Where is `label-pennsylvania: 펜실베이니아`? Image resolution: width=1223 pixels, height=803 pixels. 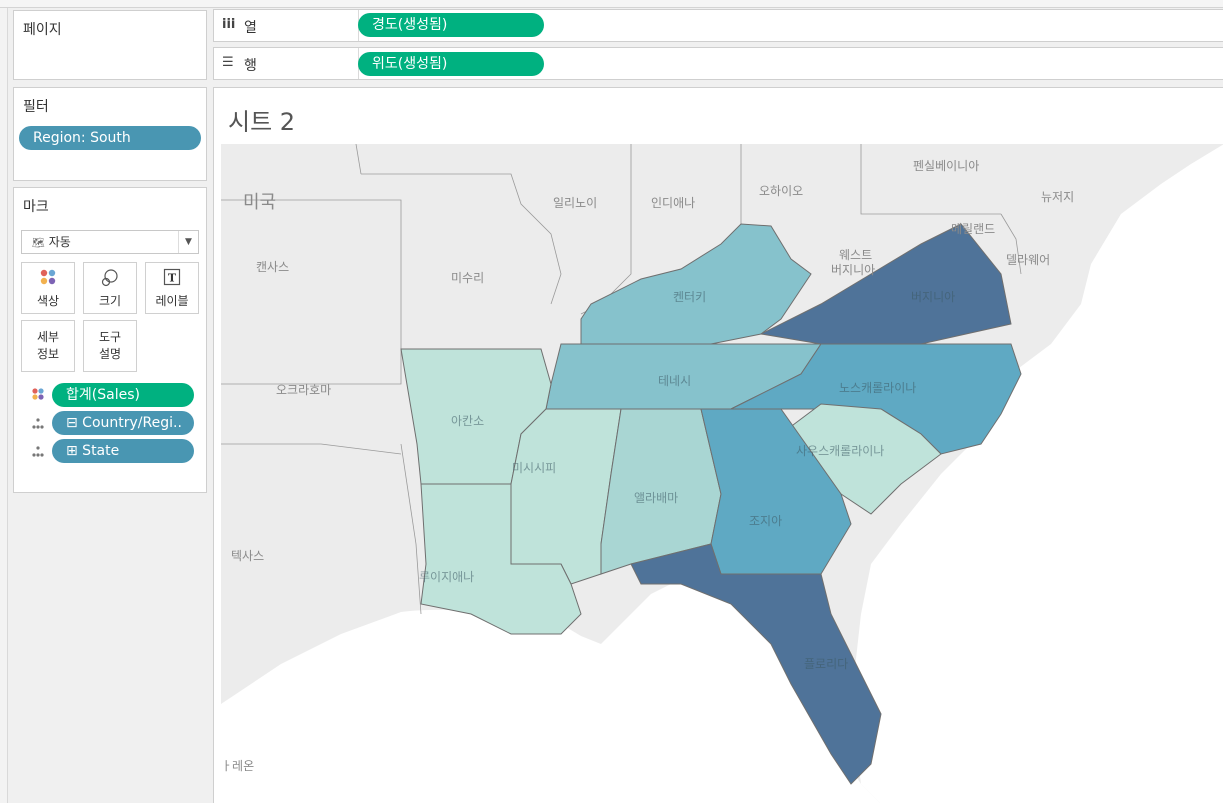
label-pennsylvania: 펜실베이니아 is located at coordinates (946, 166).